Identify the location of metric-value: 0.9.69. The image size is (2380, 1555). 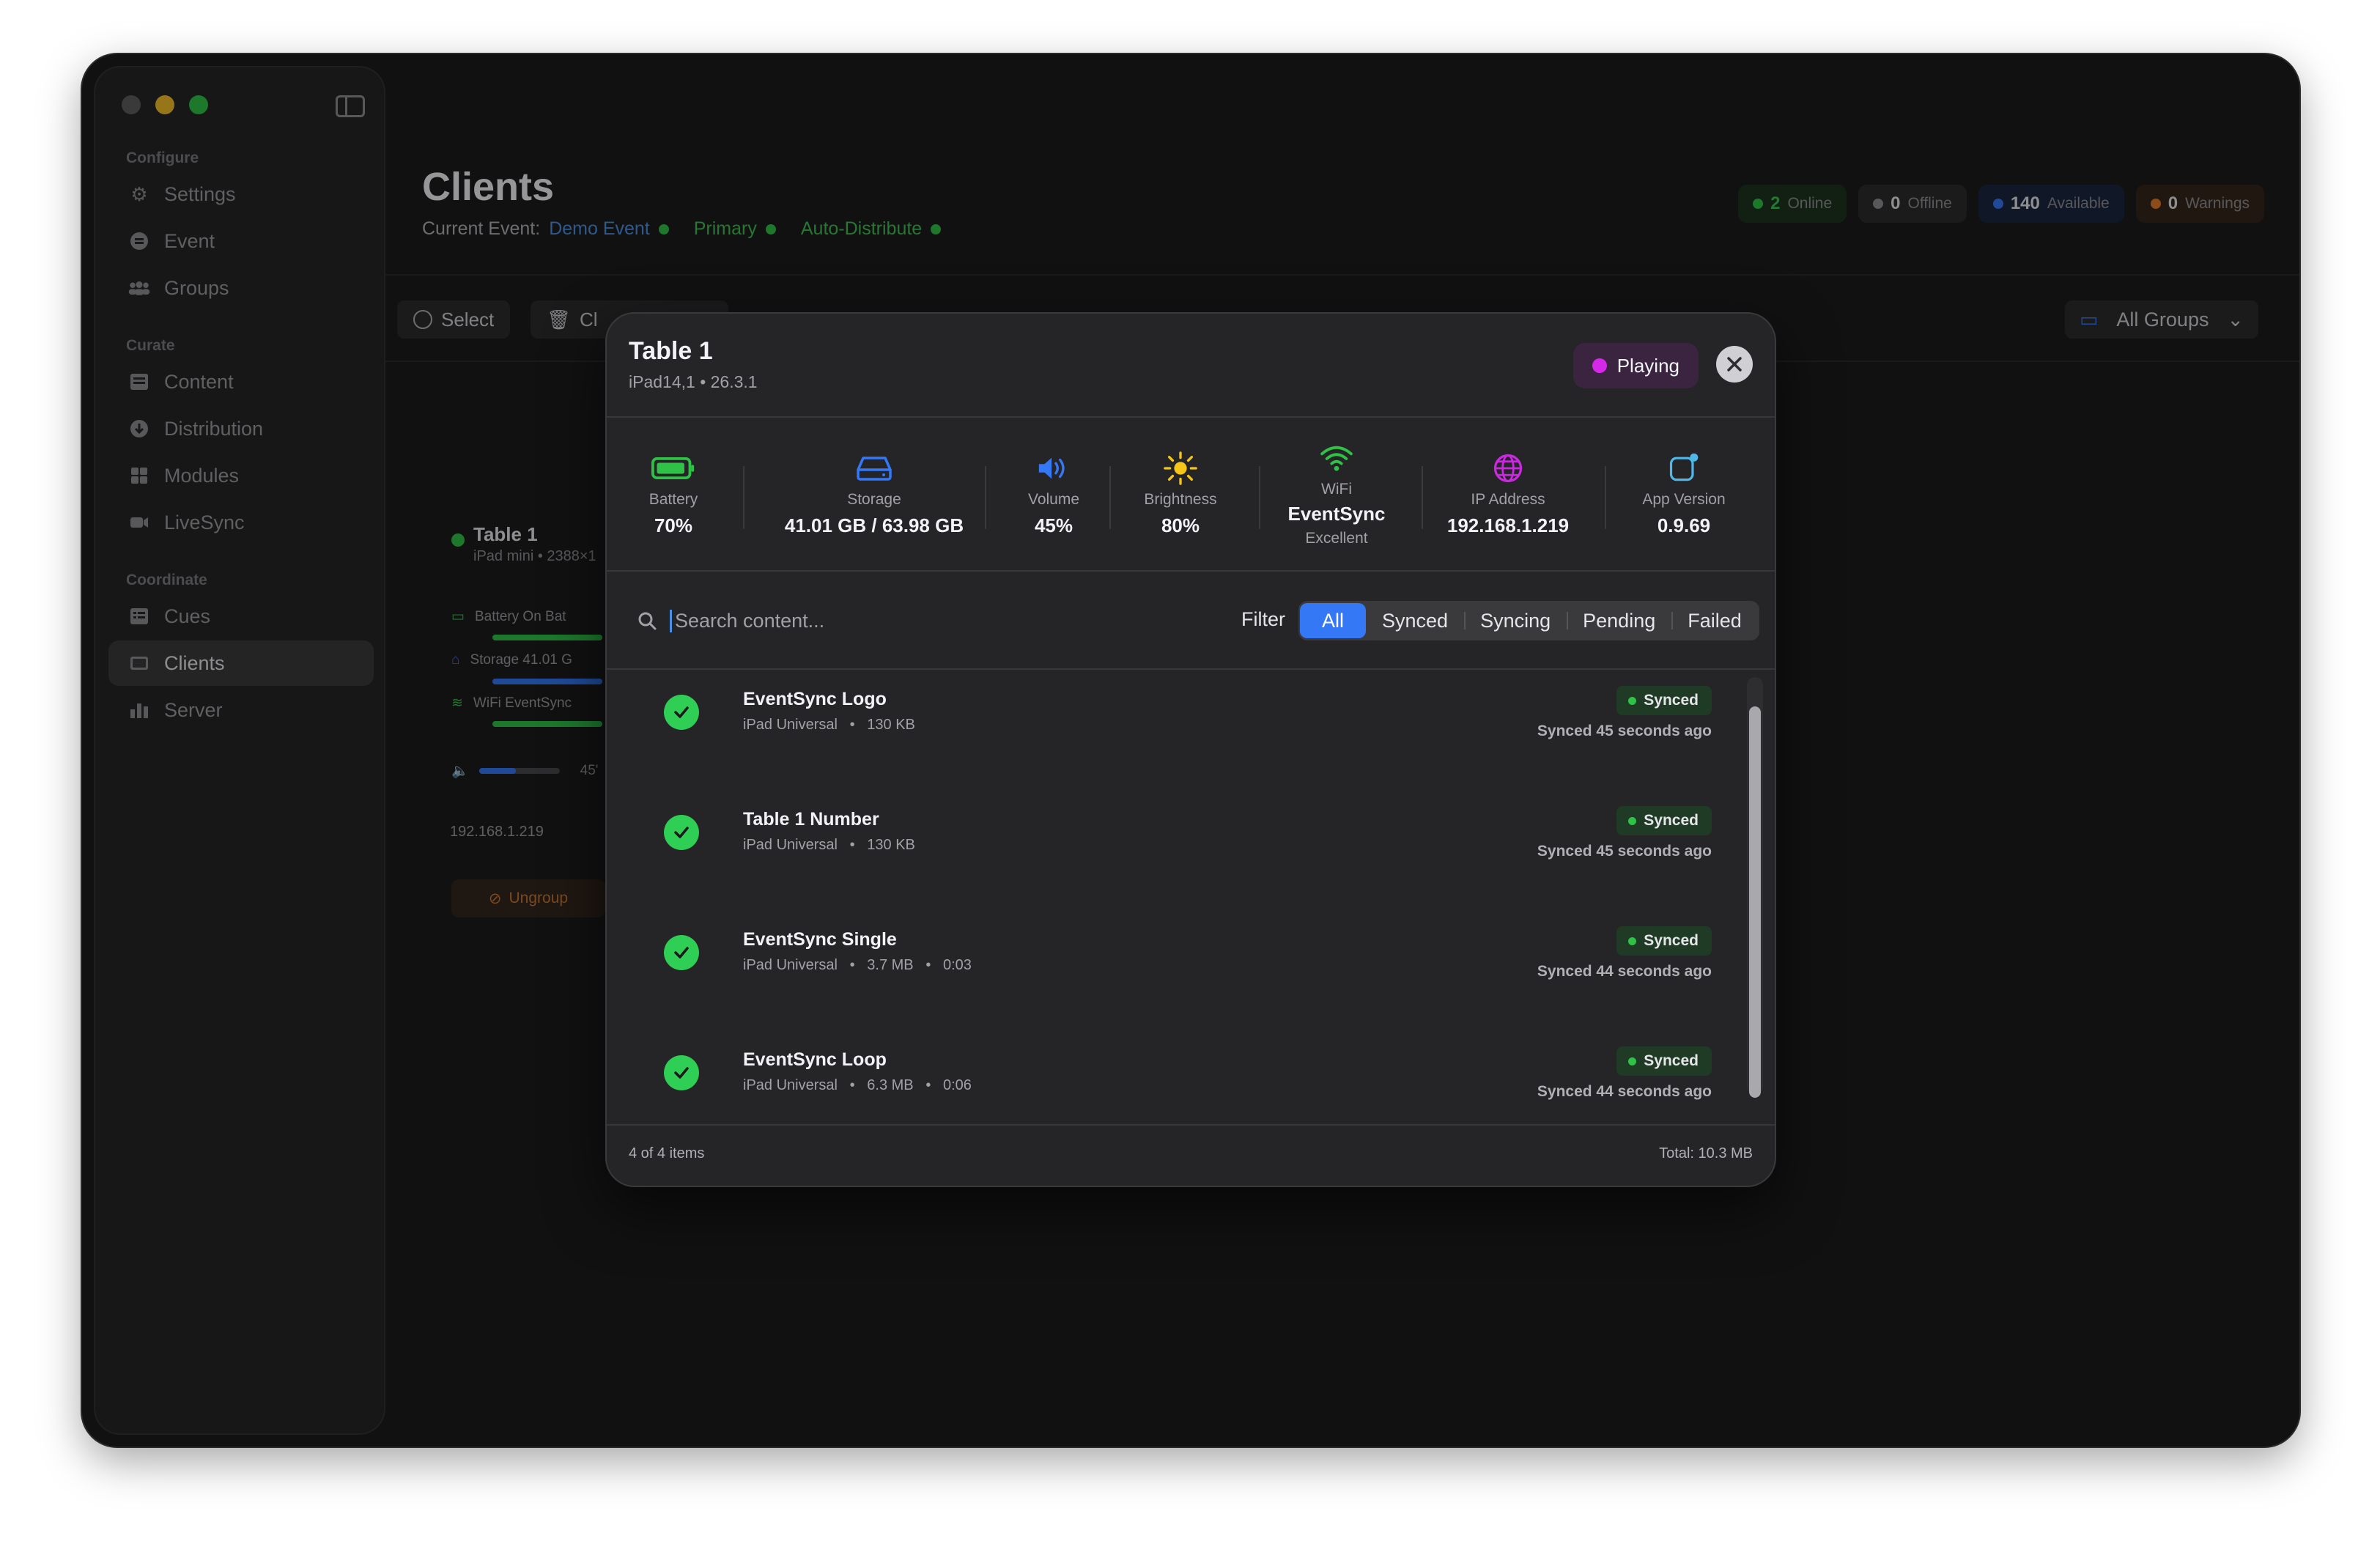
(1684, 525).